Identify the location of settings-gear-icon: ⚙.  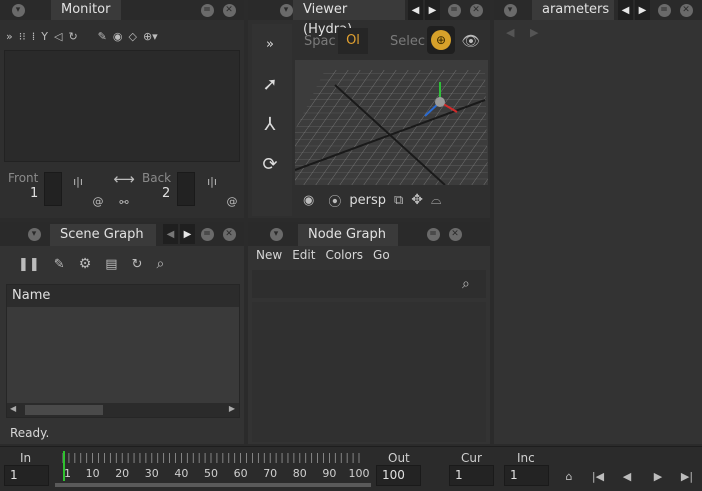
(85, 264).